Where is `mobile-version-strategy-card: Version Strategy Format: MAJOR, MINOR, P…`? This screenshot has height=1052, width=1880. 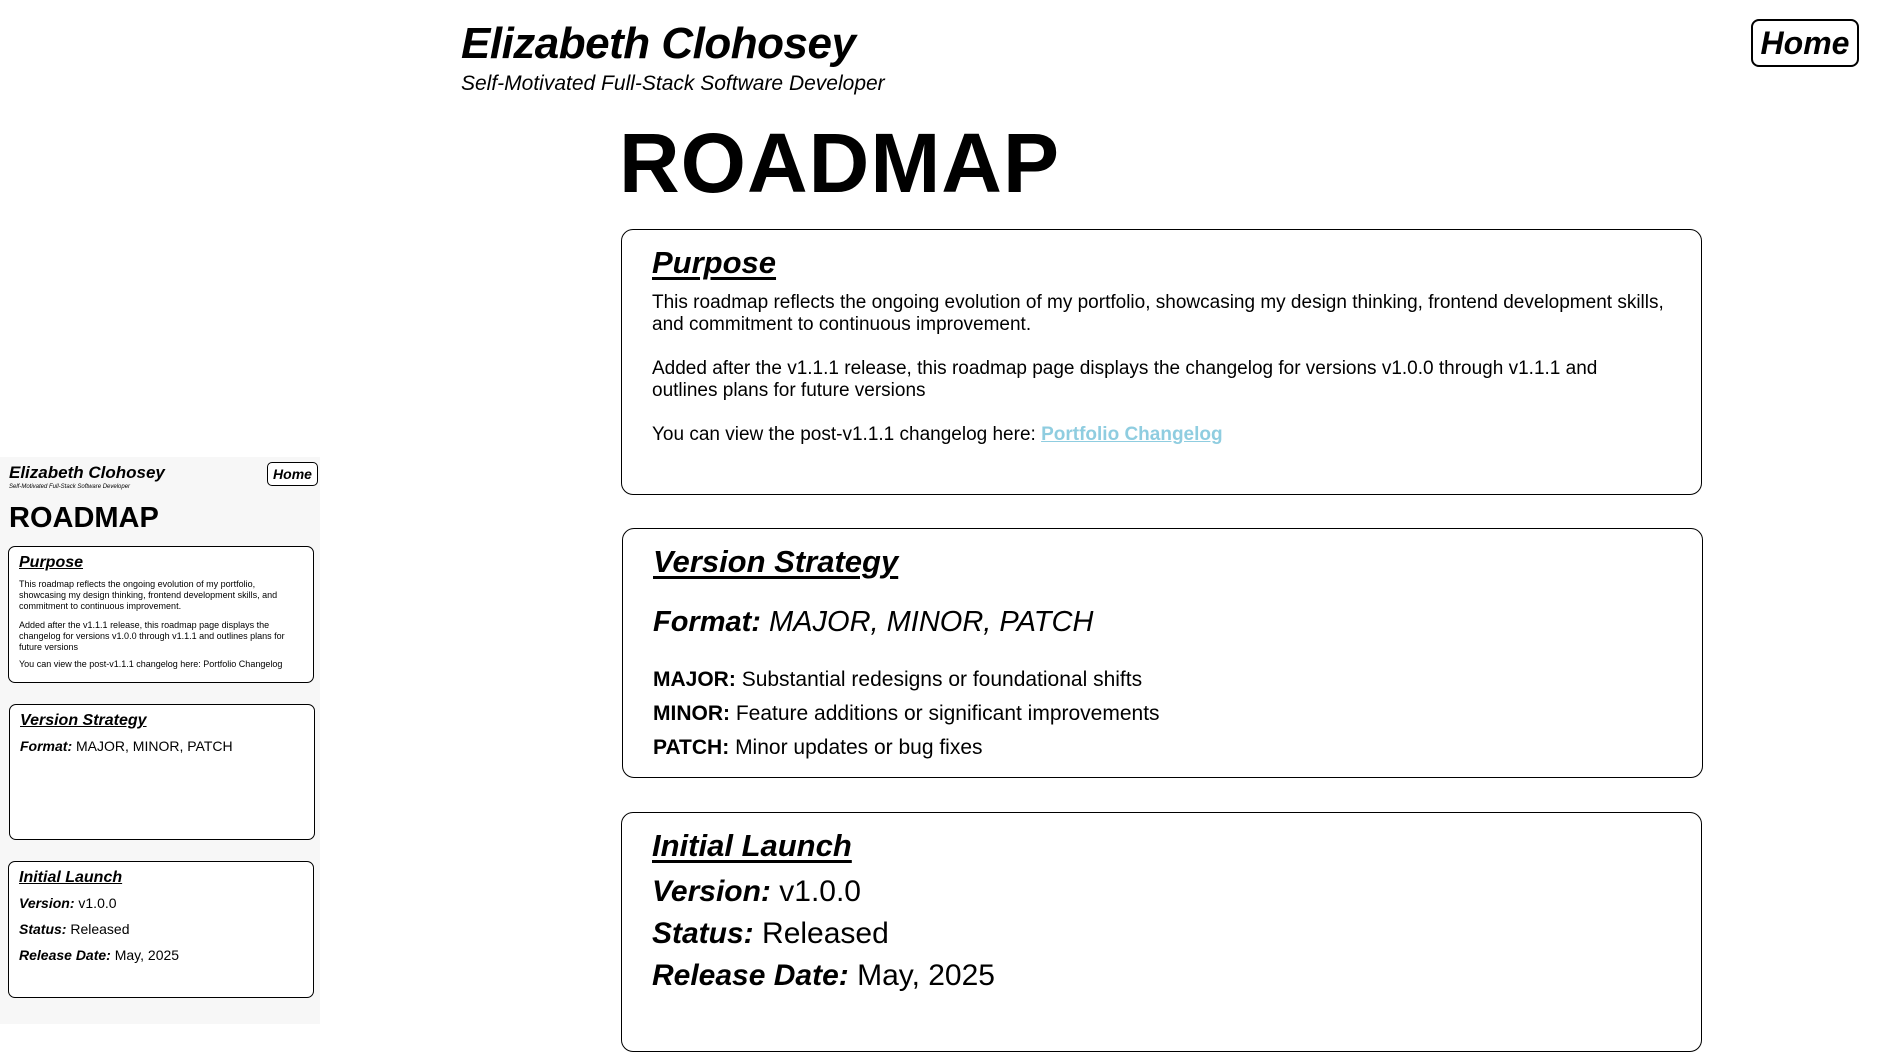
mobile-version-strategy-card: Version Strategy Format: MAJOR, MINOR, P… is located at coordinates (162, 772).